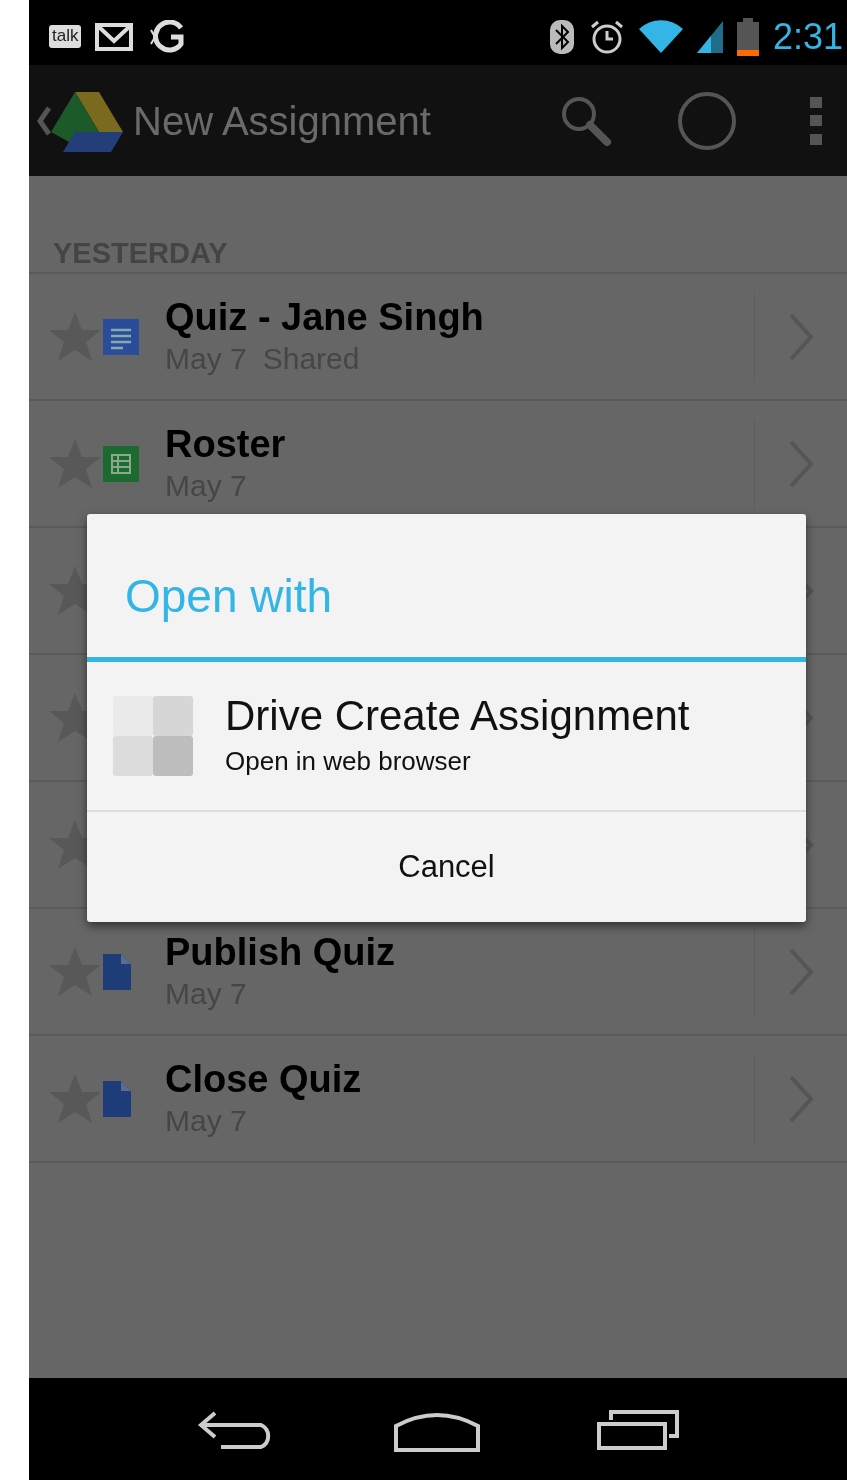 The height and width of the screenshot is (1480, 847). I want to click on file-title: Close Quiz, so click(264, 1079).